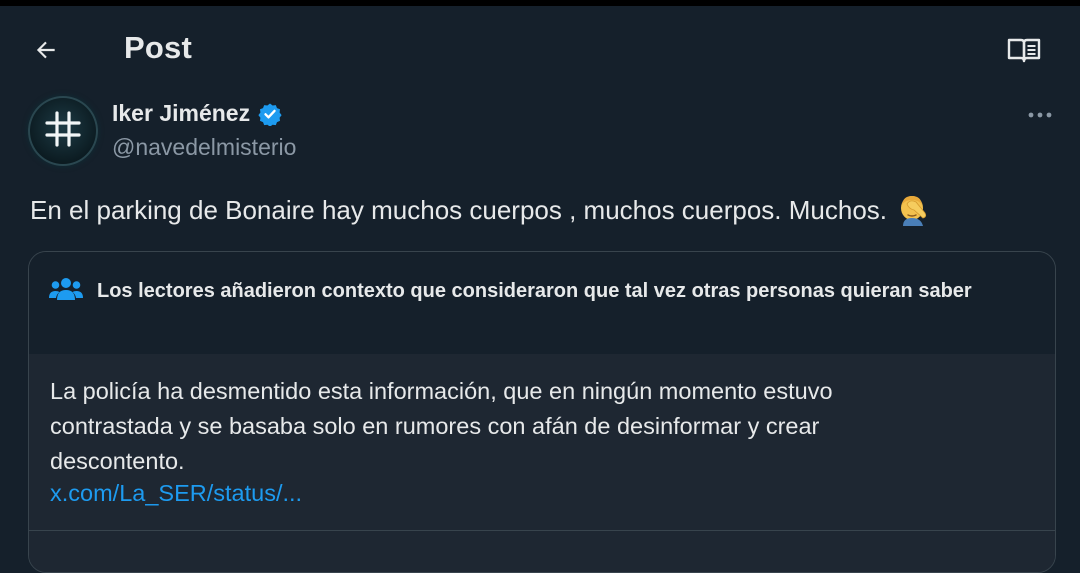 This screenshot has height=573, width=1080. I want to click on arrow-left-icon, so click(46, 52).